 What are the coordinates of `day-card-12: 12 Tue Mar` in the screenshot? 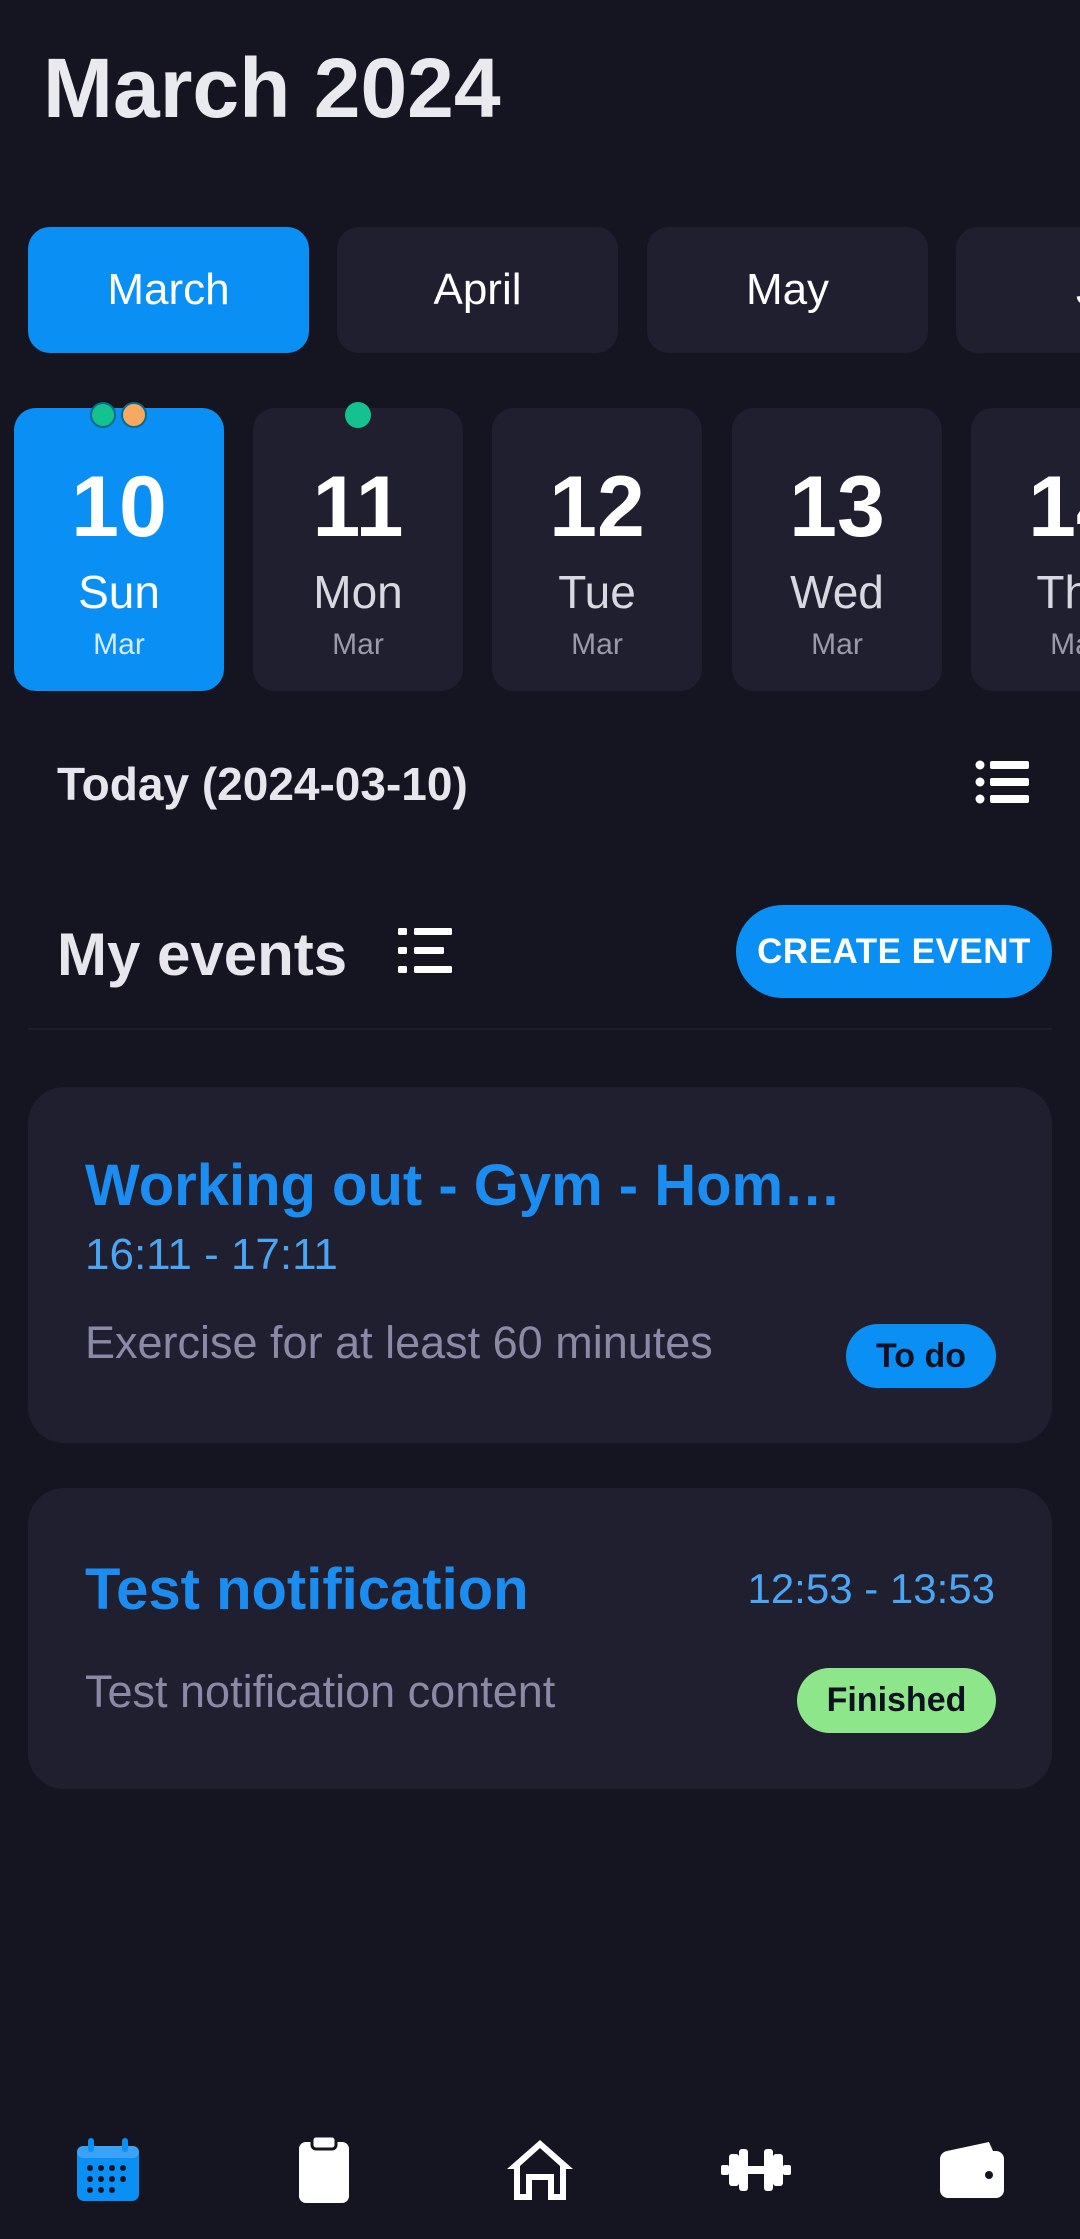 It's located at (597, 549).